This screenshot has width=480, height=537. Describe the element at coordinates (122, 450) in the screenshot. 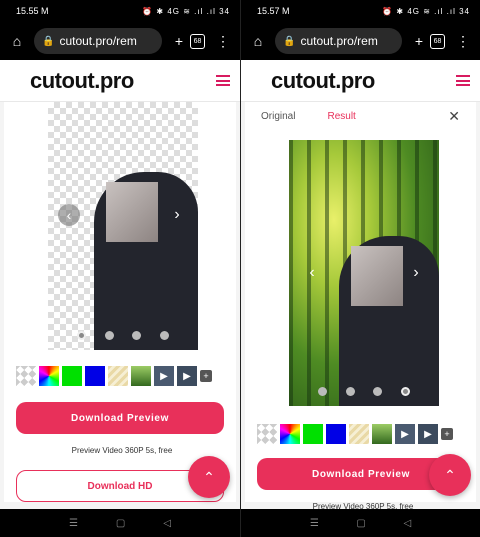

I see `preview-note: Preview Video 360P 5s, free` at that location.